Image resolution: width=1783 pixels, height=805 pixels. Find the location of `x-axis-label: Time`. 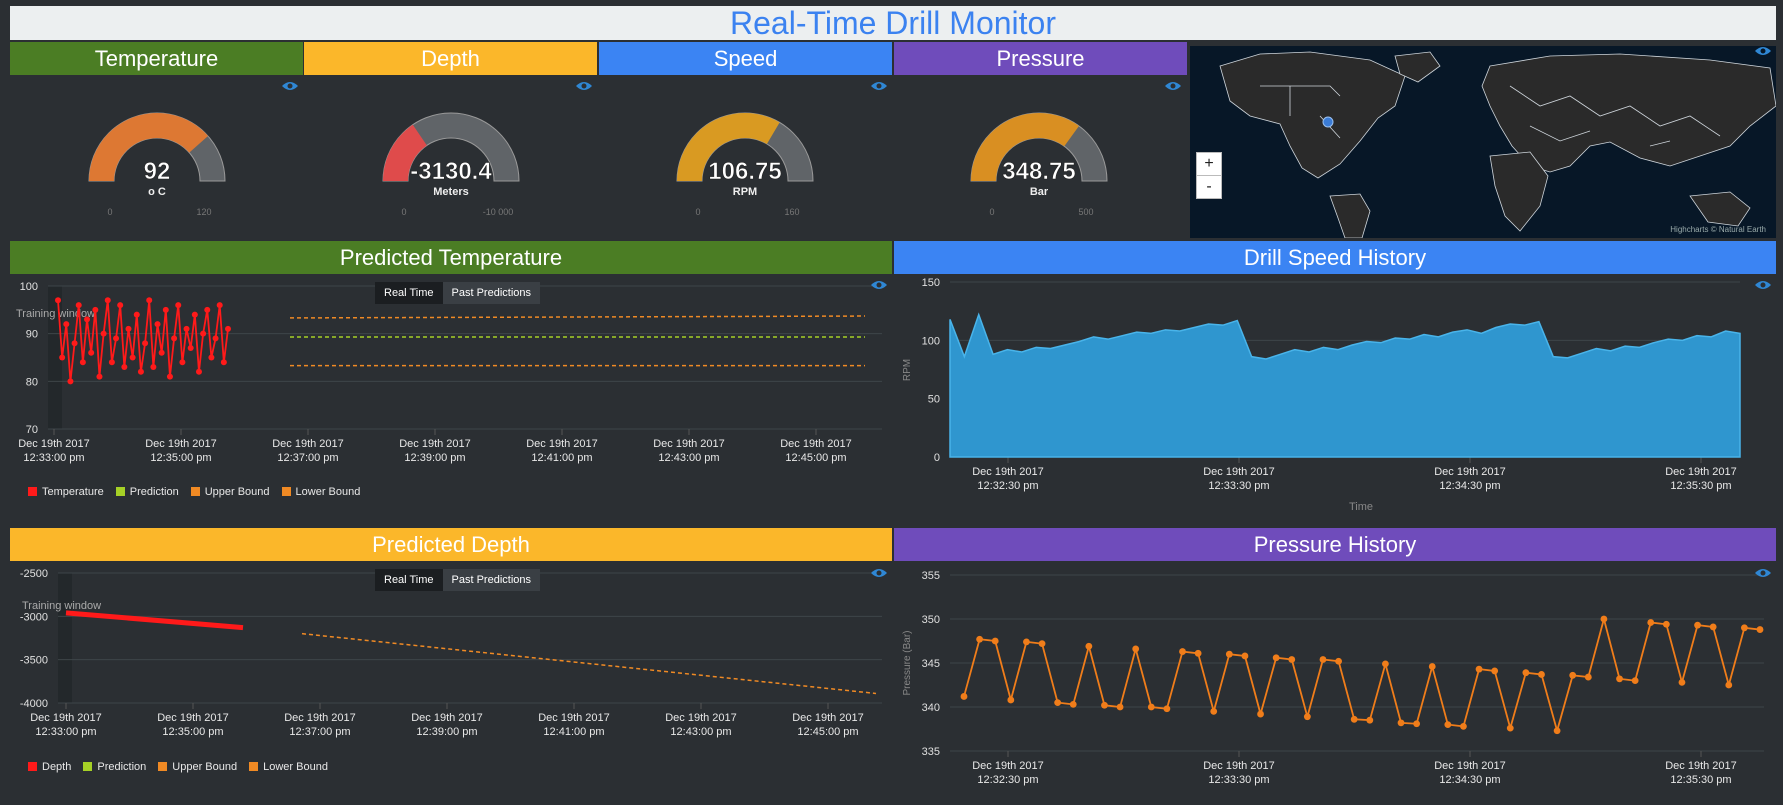

x-axis-label: Time is located at coordinates (1361, 507).